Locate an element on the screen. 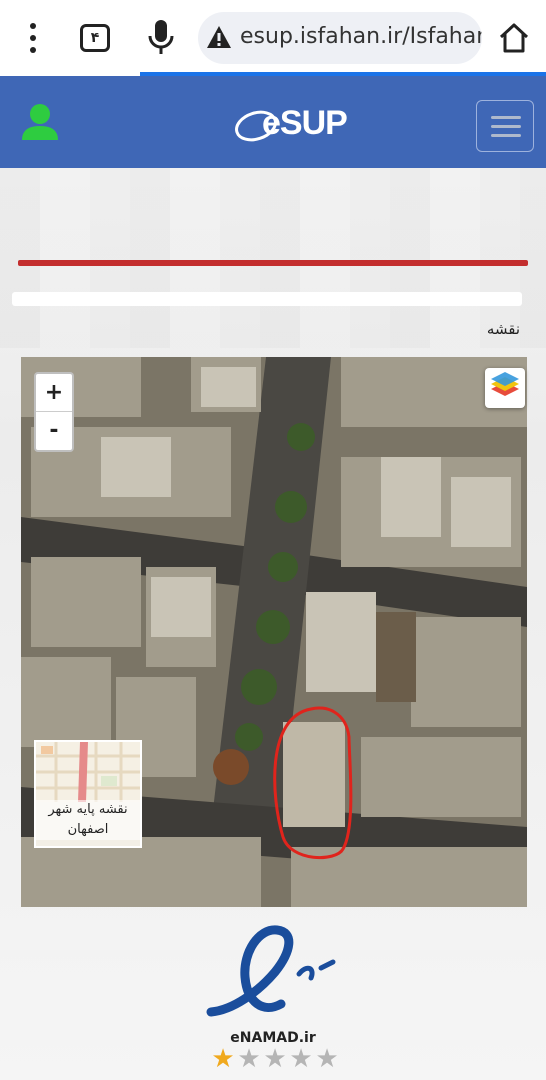 Image resolution: width=546 pixels, height=1080 pixels. brand-logo: eSUP is located at coordinates (305, 123).